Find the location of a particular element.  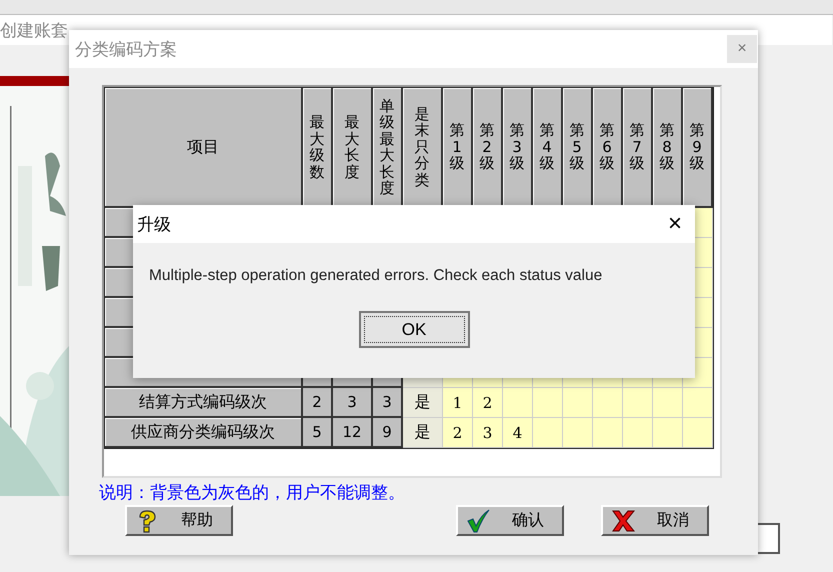

checkmark-icon is located at coordinates (478, 520).